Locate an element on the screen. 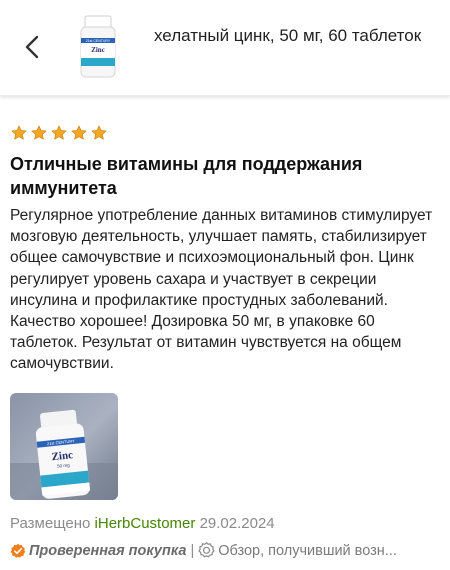  photo-label: Zinc is located at coordinates (62, 456).